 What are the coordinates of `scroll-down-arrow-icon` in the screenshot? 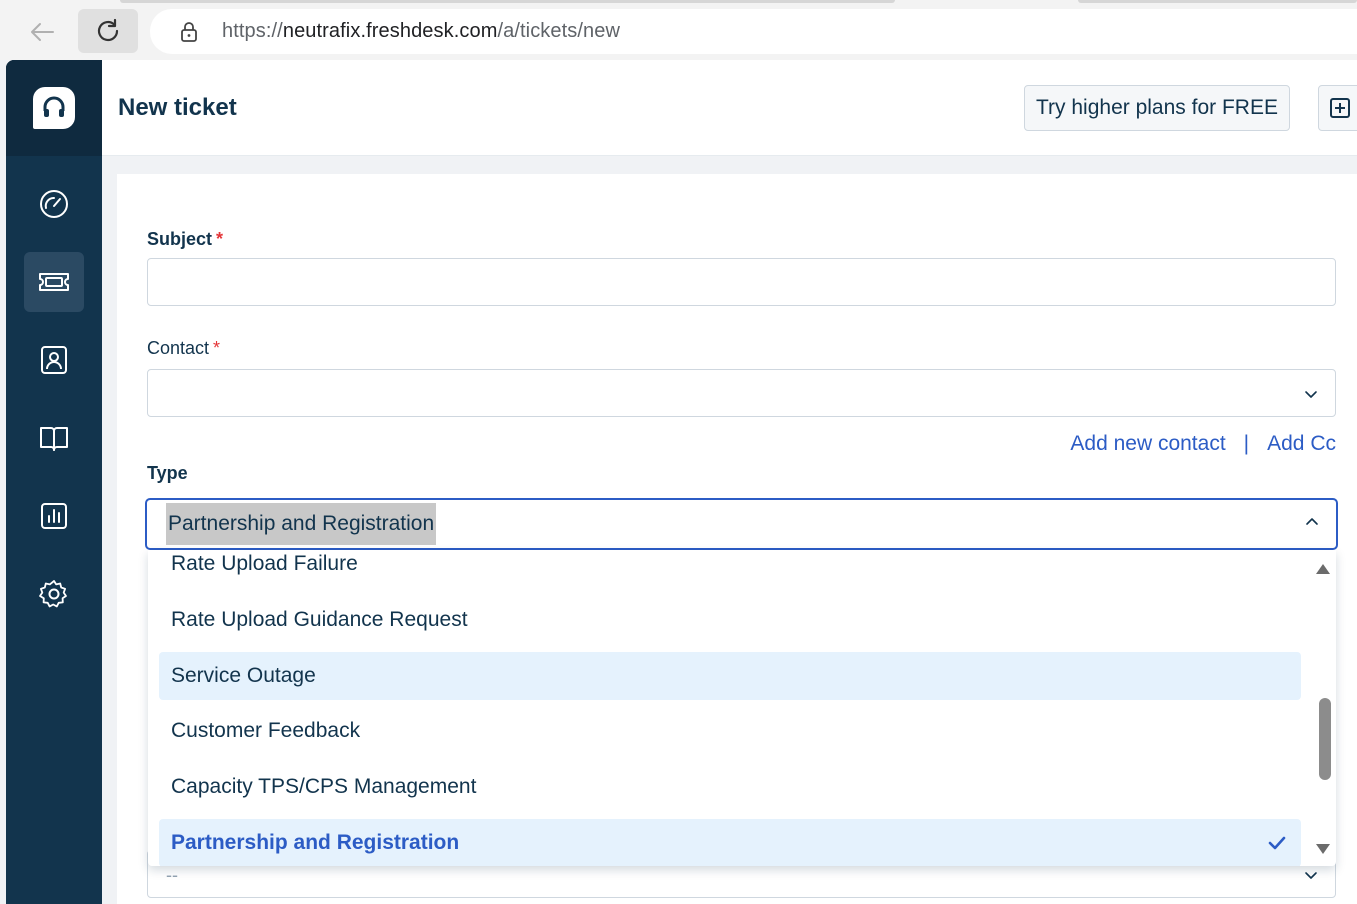 It's located at (1323, 849).